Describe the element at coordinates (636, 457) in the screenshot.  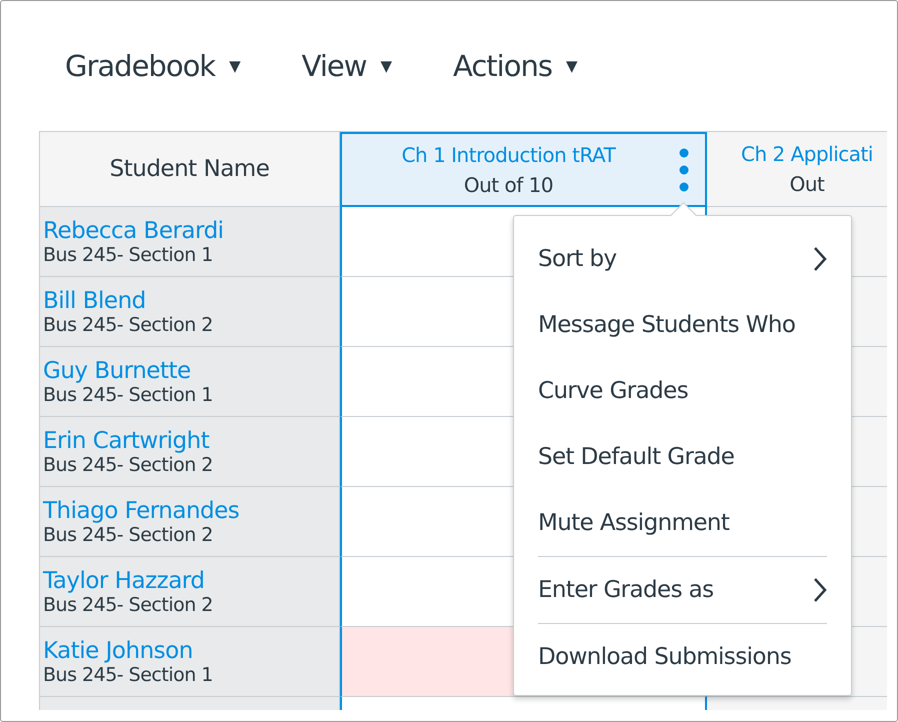
I see `menu-item-label: Set Default Grade` at that location.